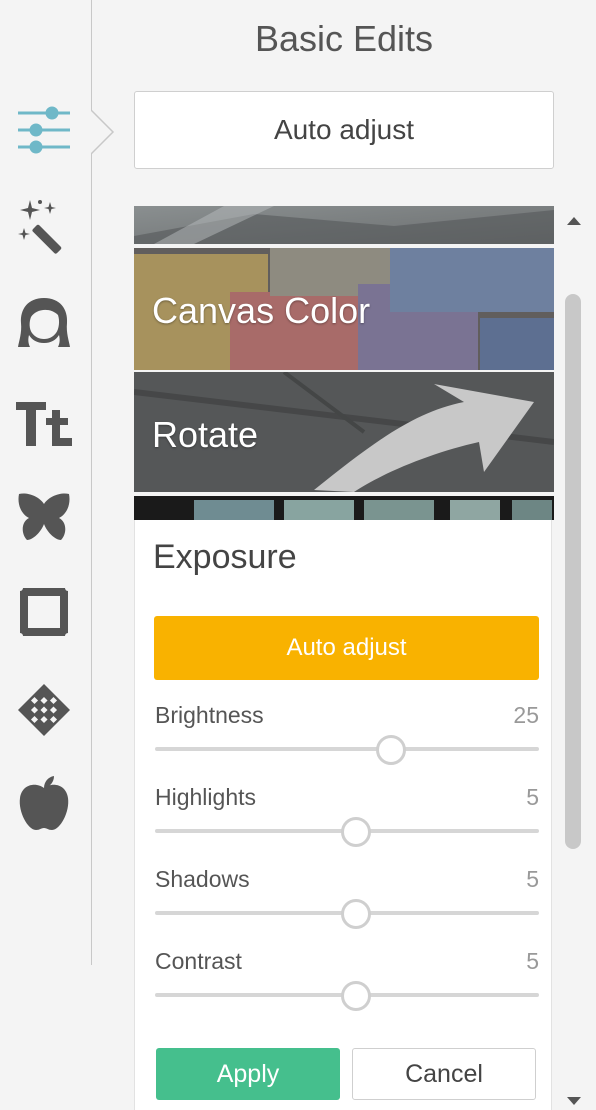 The height and width of the screenshot is (1110, 596). I want to click on text-icon, so click(44, 424).